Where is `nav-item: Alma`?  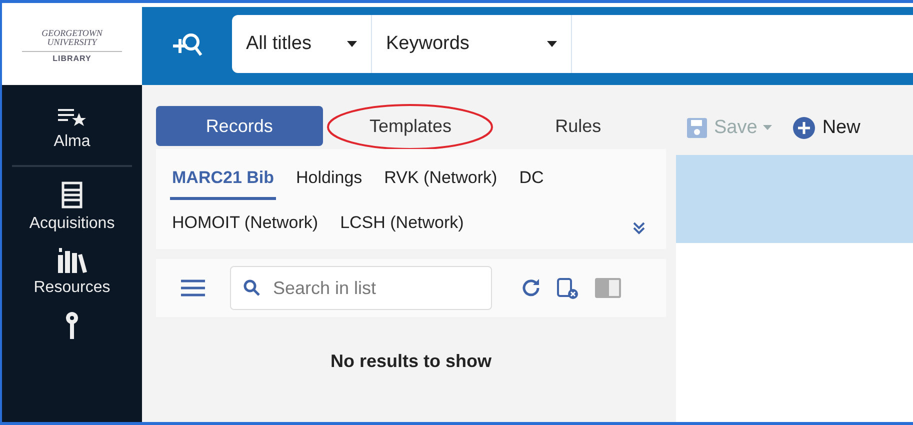
nav-item: Alma is located at coordinates (72, 129).